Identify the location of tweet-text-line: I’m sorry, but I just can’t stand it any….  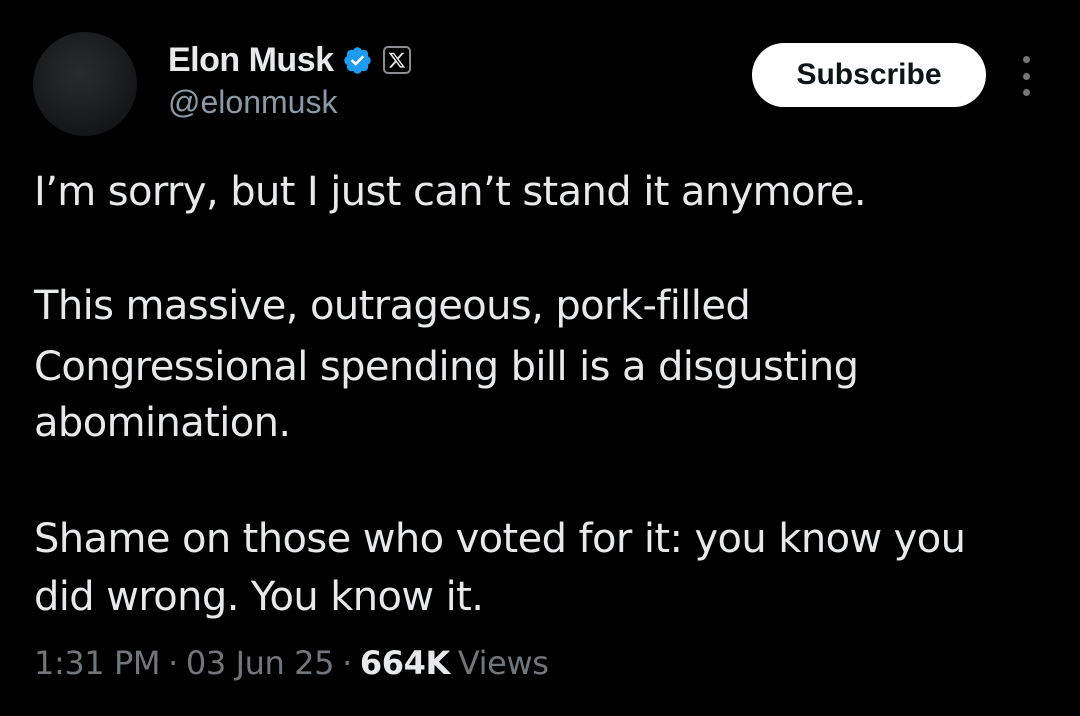
(450, 192).